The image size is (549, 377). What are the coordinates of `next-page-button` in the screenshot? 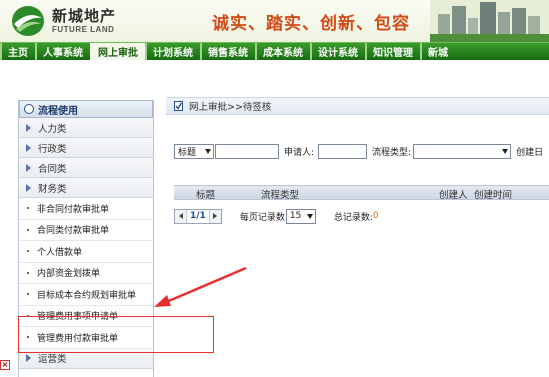 It's located at (214, 216).